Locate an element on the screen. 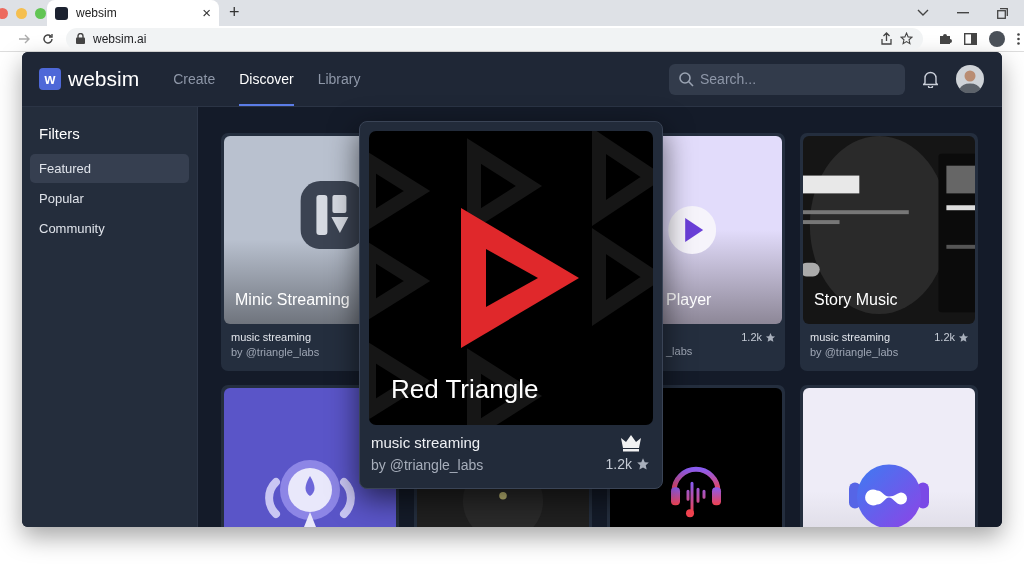 The height and width of the screenshot is (576, 1024). filter-item: Featured is located at coordinates (109, 168).